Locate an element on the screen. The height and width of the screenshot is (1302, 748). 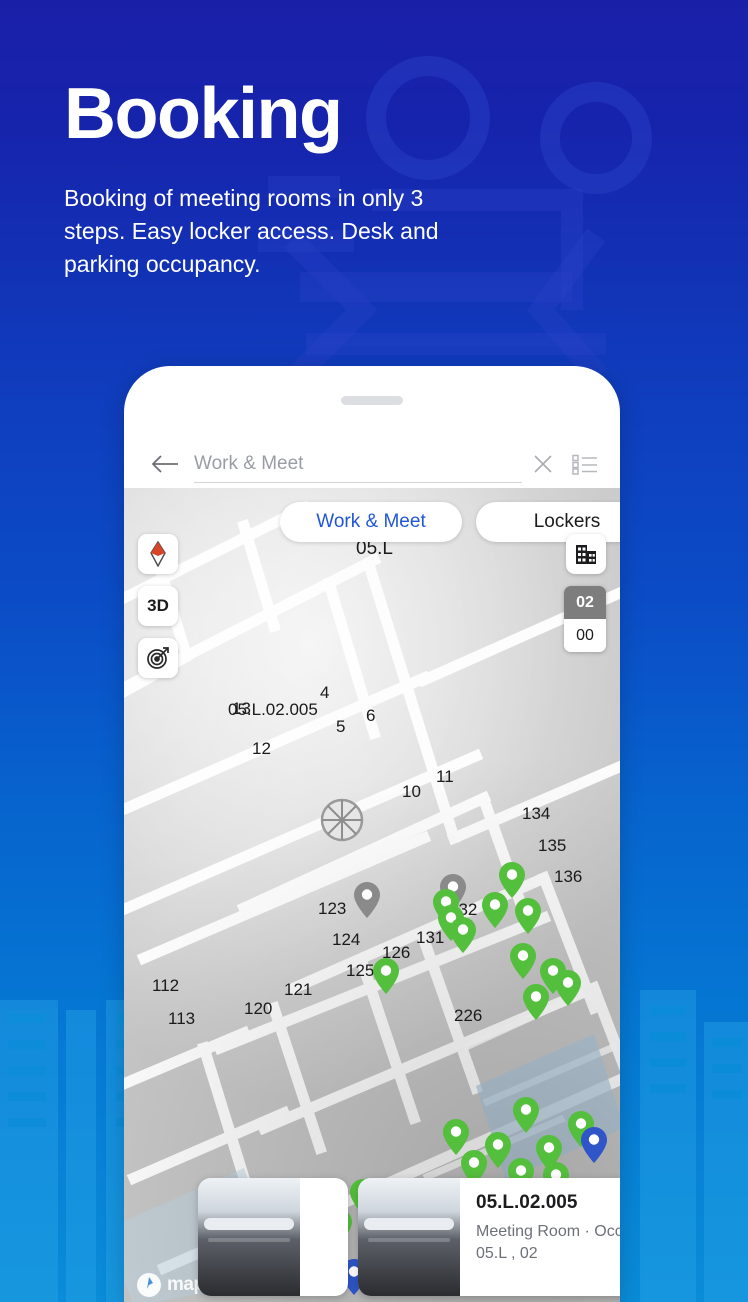
map-pin-label: 11 is located at coordinates (445, 776).